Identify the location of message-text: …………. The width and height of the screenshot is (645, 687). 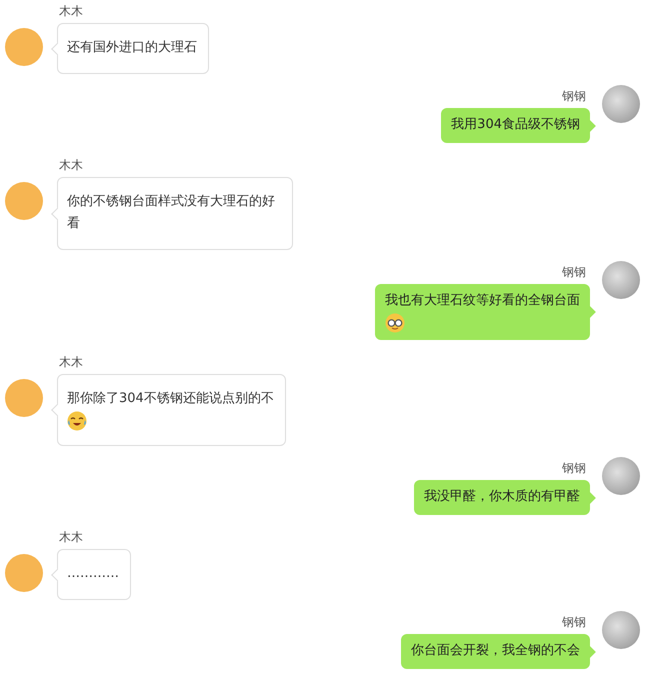
(93, 573).